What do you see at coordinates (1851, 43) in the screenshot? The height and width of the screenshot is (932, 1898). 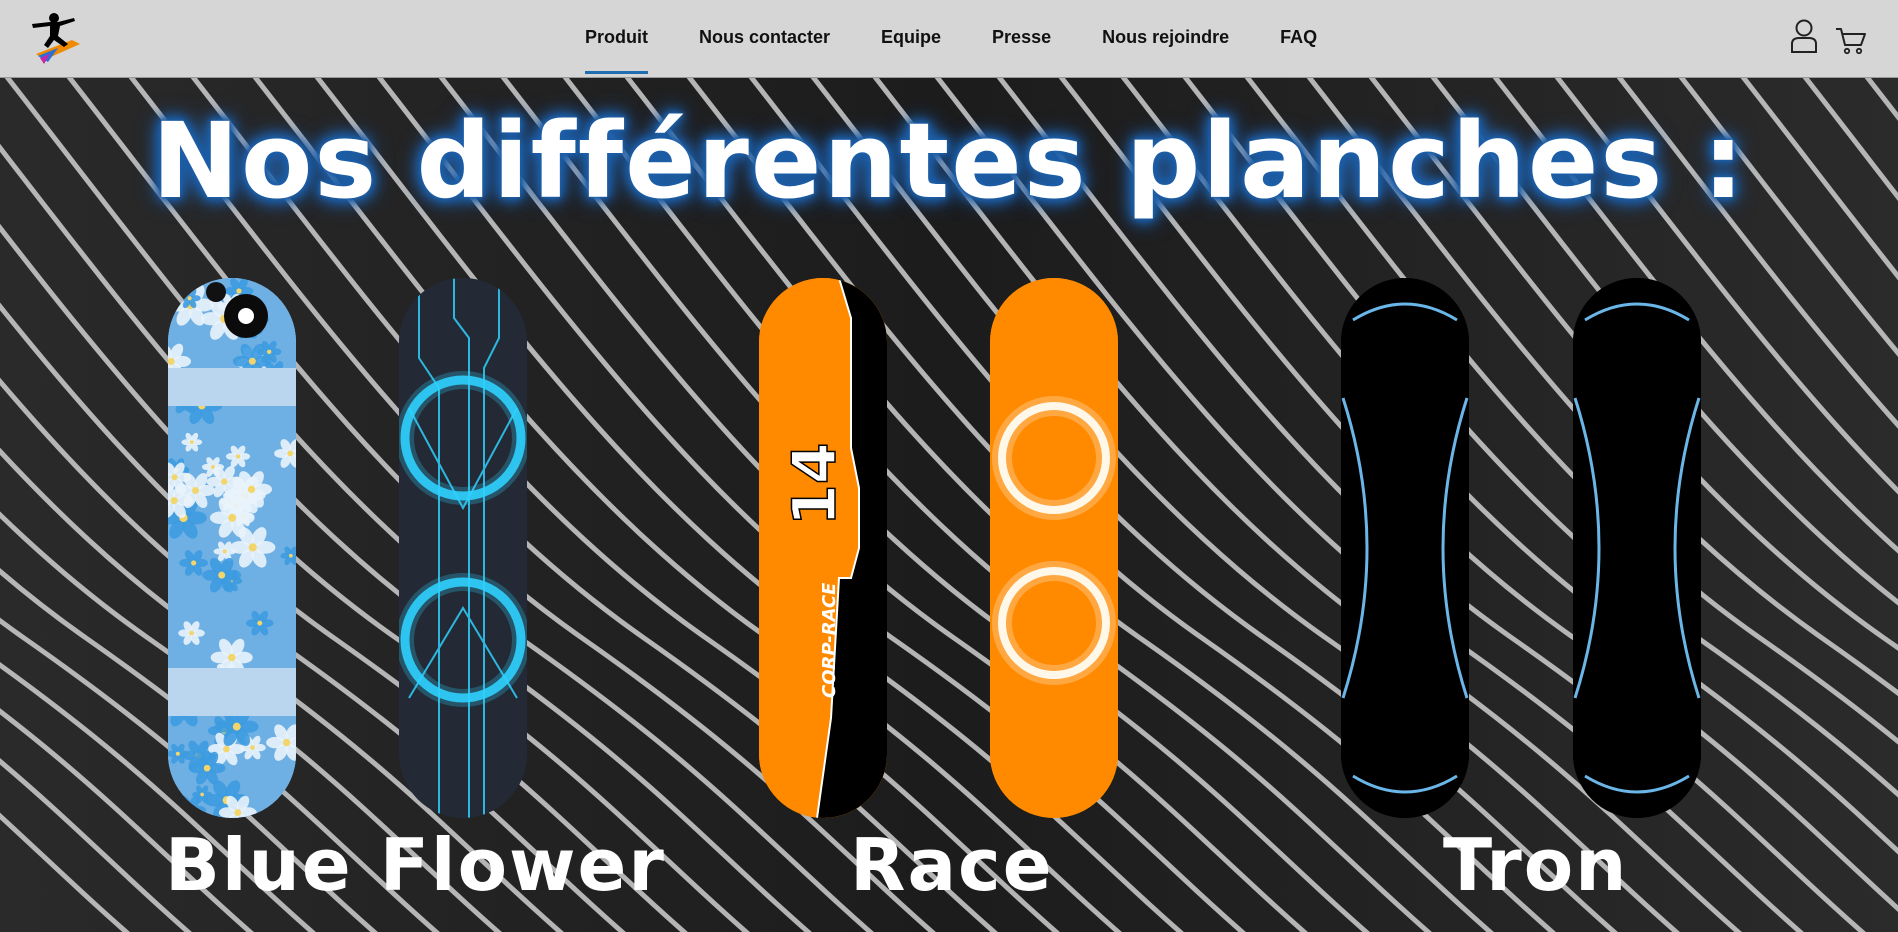 I see `cart-icon` at bounding box center [1851, 43].